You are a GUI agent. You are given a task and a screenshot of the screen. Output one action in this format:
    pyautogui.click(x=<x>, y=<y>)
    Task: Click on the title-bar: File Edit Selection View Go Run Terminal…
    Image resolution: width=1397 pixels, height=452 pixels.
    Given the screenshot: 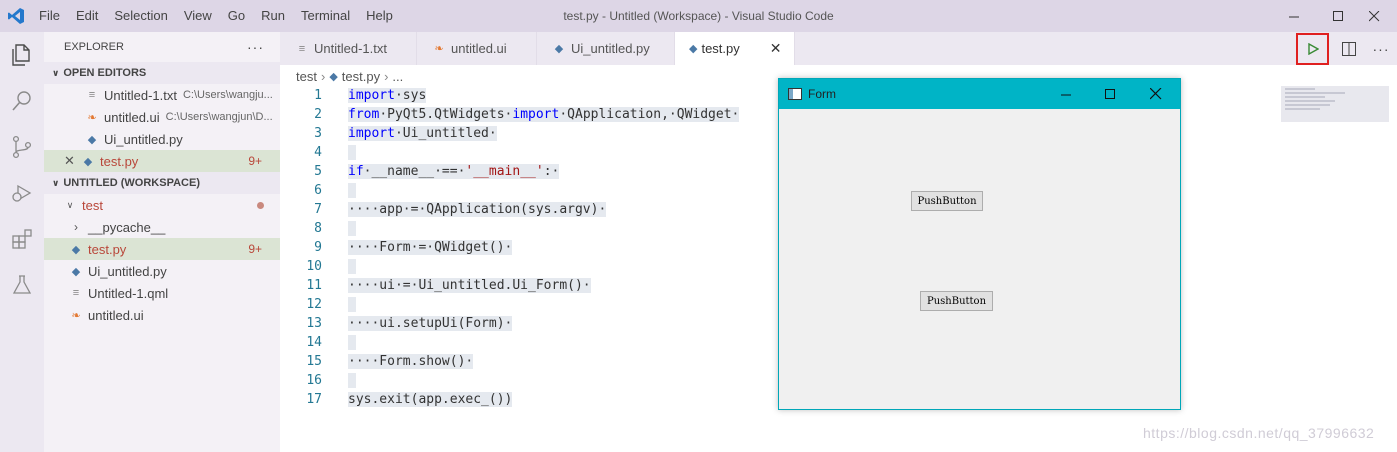 What is the action you would take?
    pyautogui.click(x=698, y=16)
    